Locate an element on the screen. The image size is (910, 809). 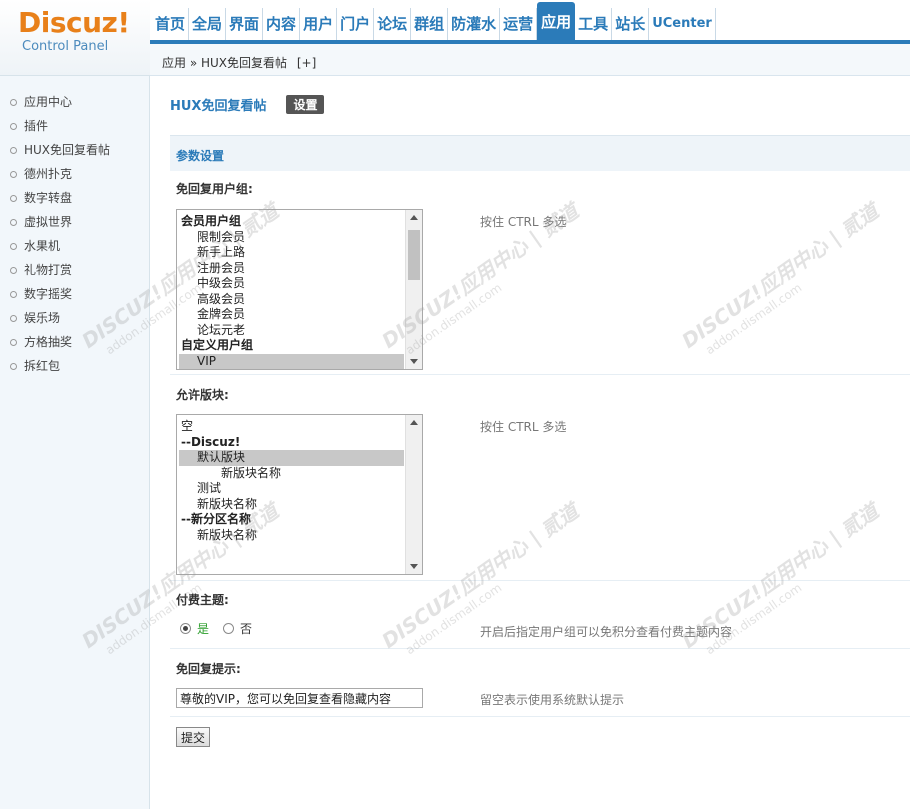
paid-thread-yes-radio is located at coordinates (185, 628).